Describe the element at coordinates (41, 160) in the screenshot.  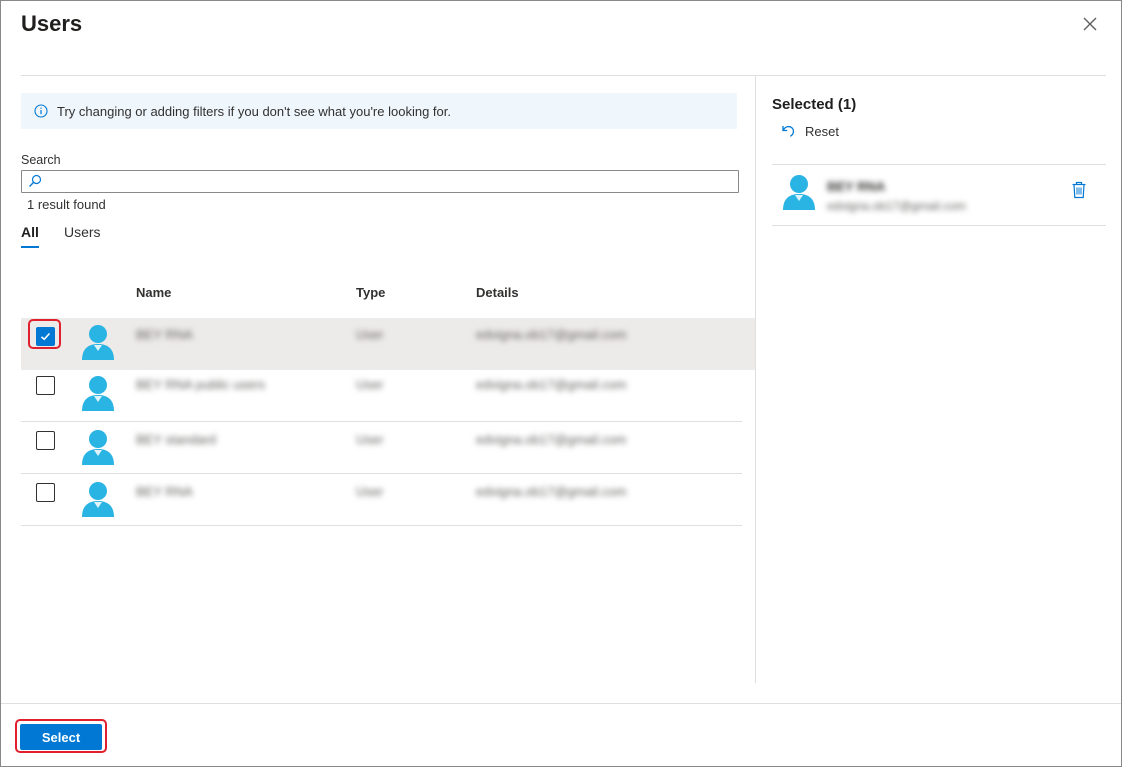
I see `search-label: Search` at that location.